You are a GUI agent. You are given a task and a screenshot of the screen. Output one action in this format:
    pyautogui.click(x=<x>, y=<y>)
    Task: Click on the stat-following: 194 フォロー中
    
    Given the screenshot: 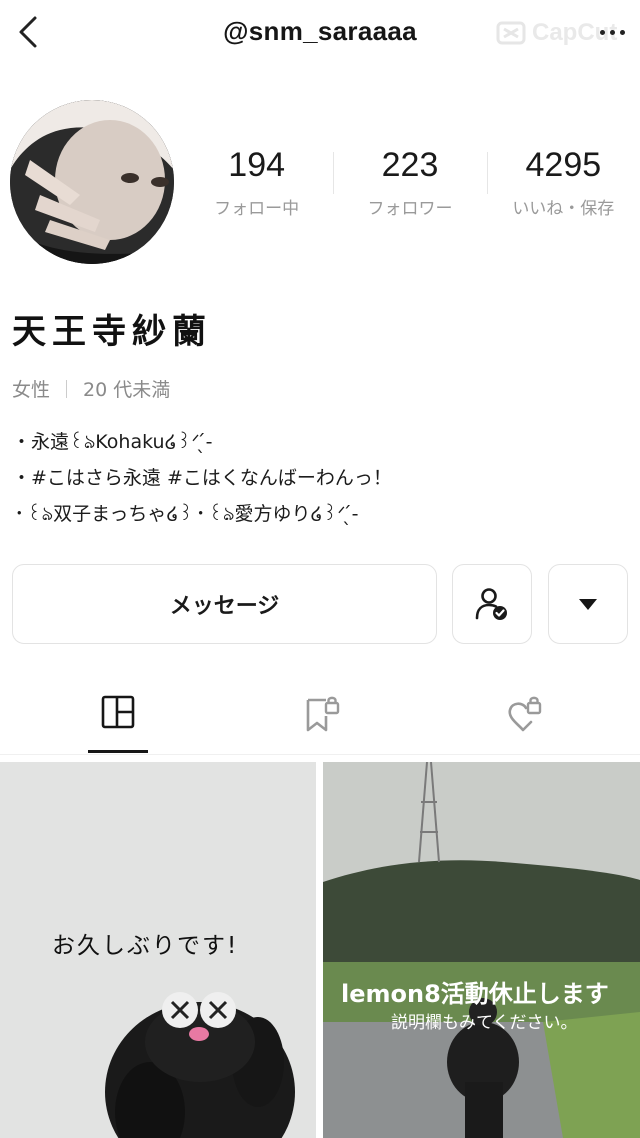 What is the action you would take?
    pyautogui.click(x=256, y=185)
    